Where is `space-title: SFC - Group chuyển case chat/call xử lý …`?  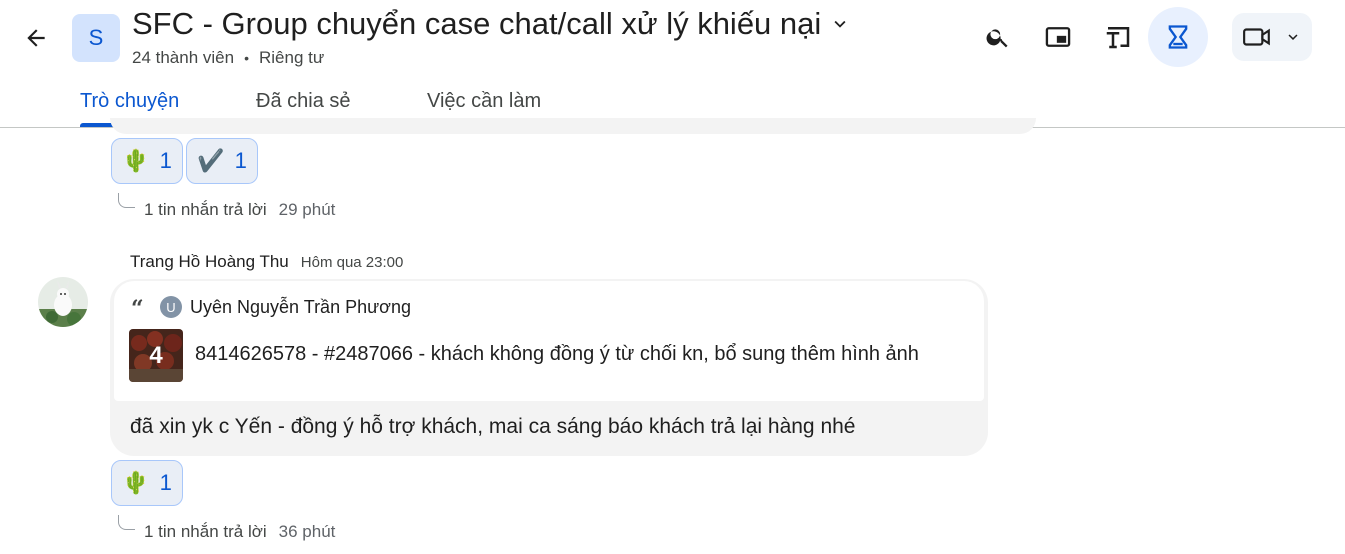 space-title: SFC - Group chuyển case chat/call xử lý … is located at coordinates (477, 23).